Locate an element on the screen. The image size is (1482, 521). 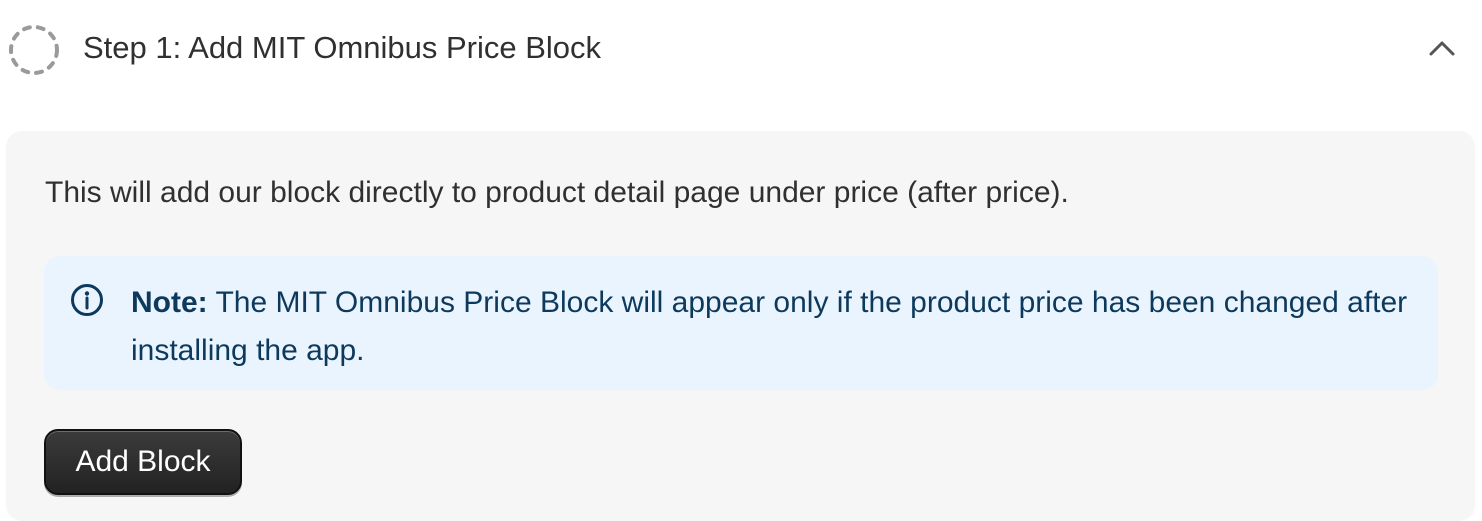
chevron-up-icon is located at coordinates (1442, 50).